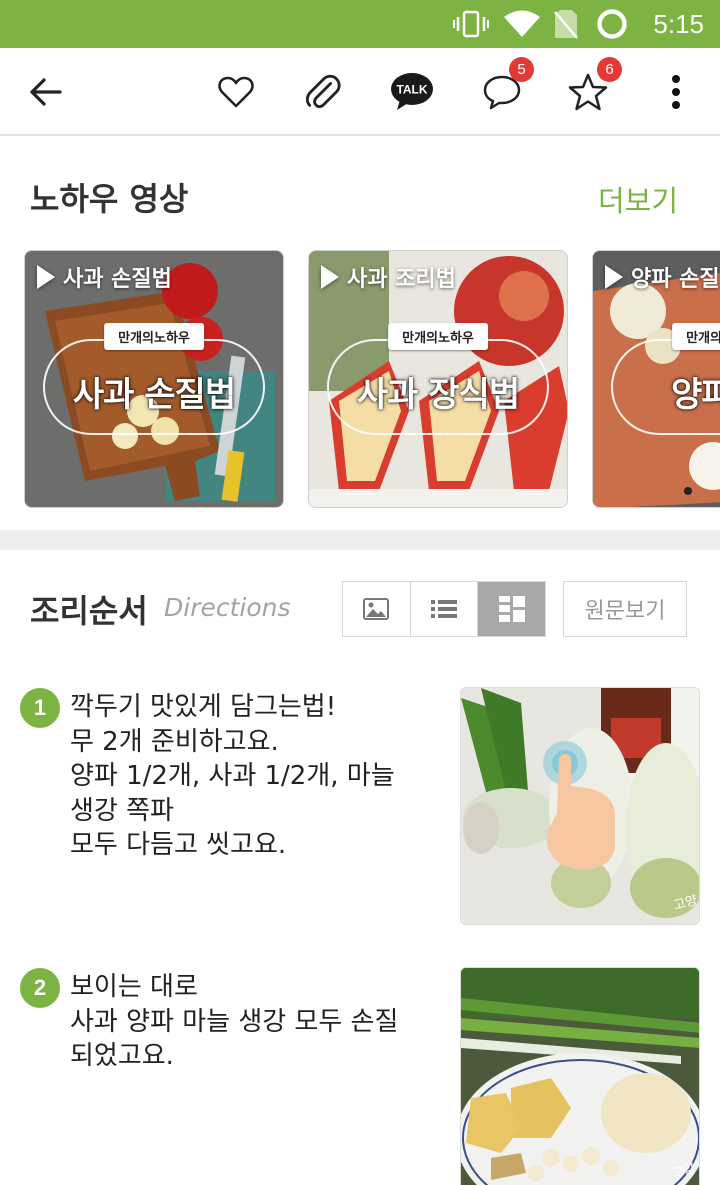 The image size is (720, 1185). I want to click on step-line: 사과 양파 마늘 생강 모두 손질, so click(234, 1021).